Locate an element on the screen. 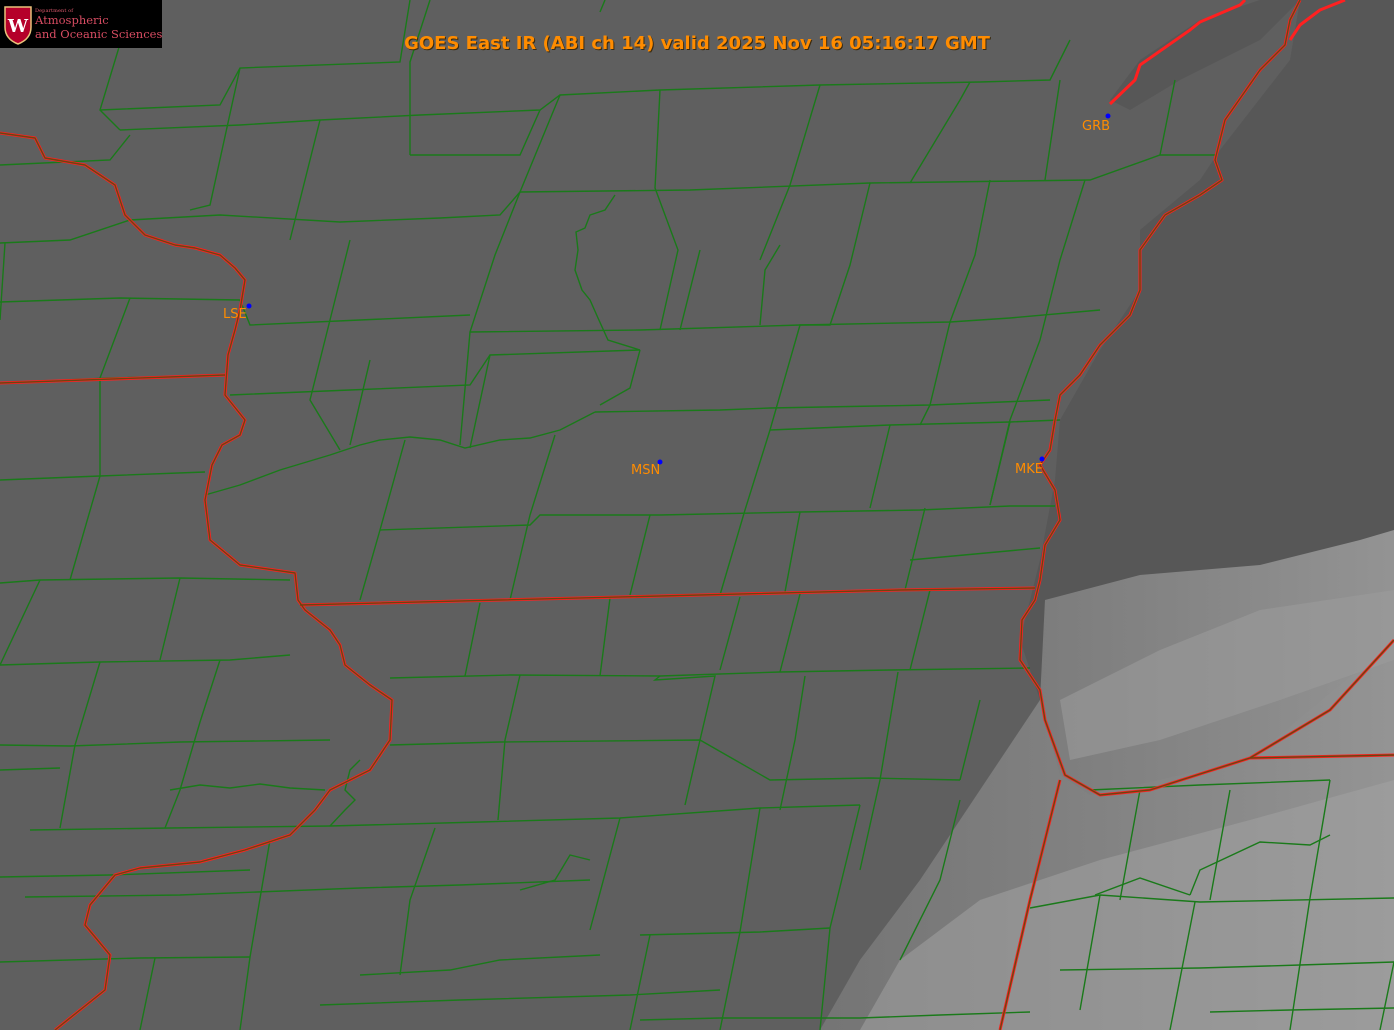 The width and height of the screenshot is (1394, 1030). station-grb: GRB is located at coordinates (1096, 123).